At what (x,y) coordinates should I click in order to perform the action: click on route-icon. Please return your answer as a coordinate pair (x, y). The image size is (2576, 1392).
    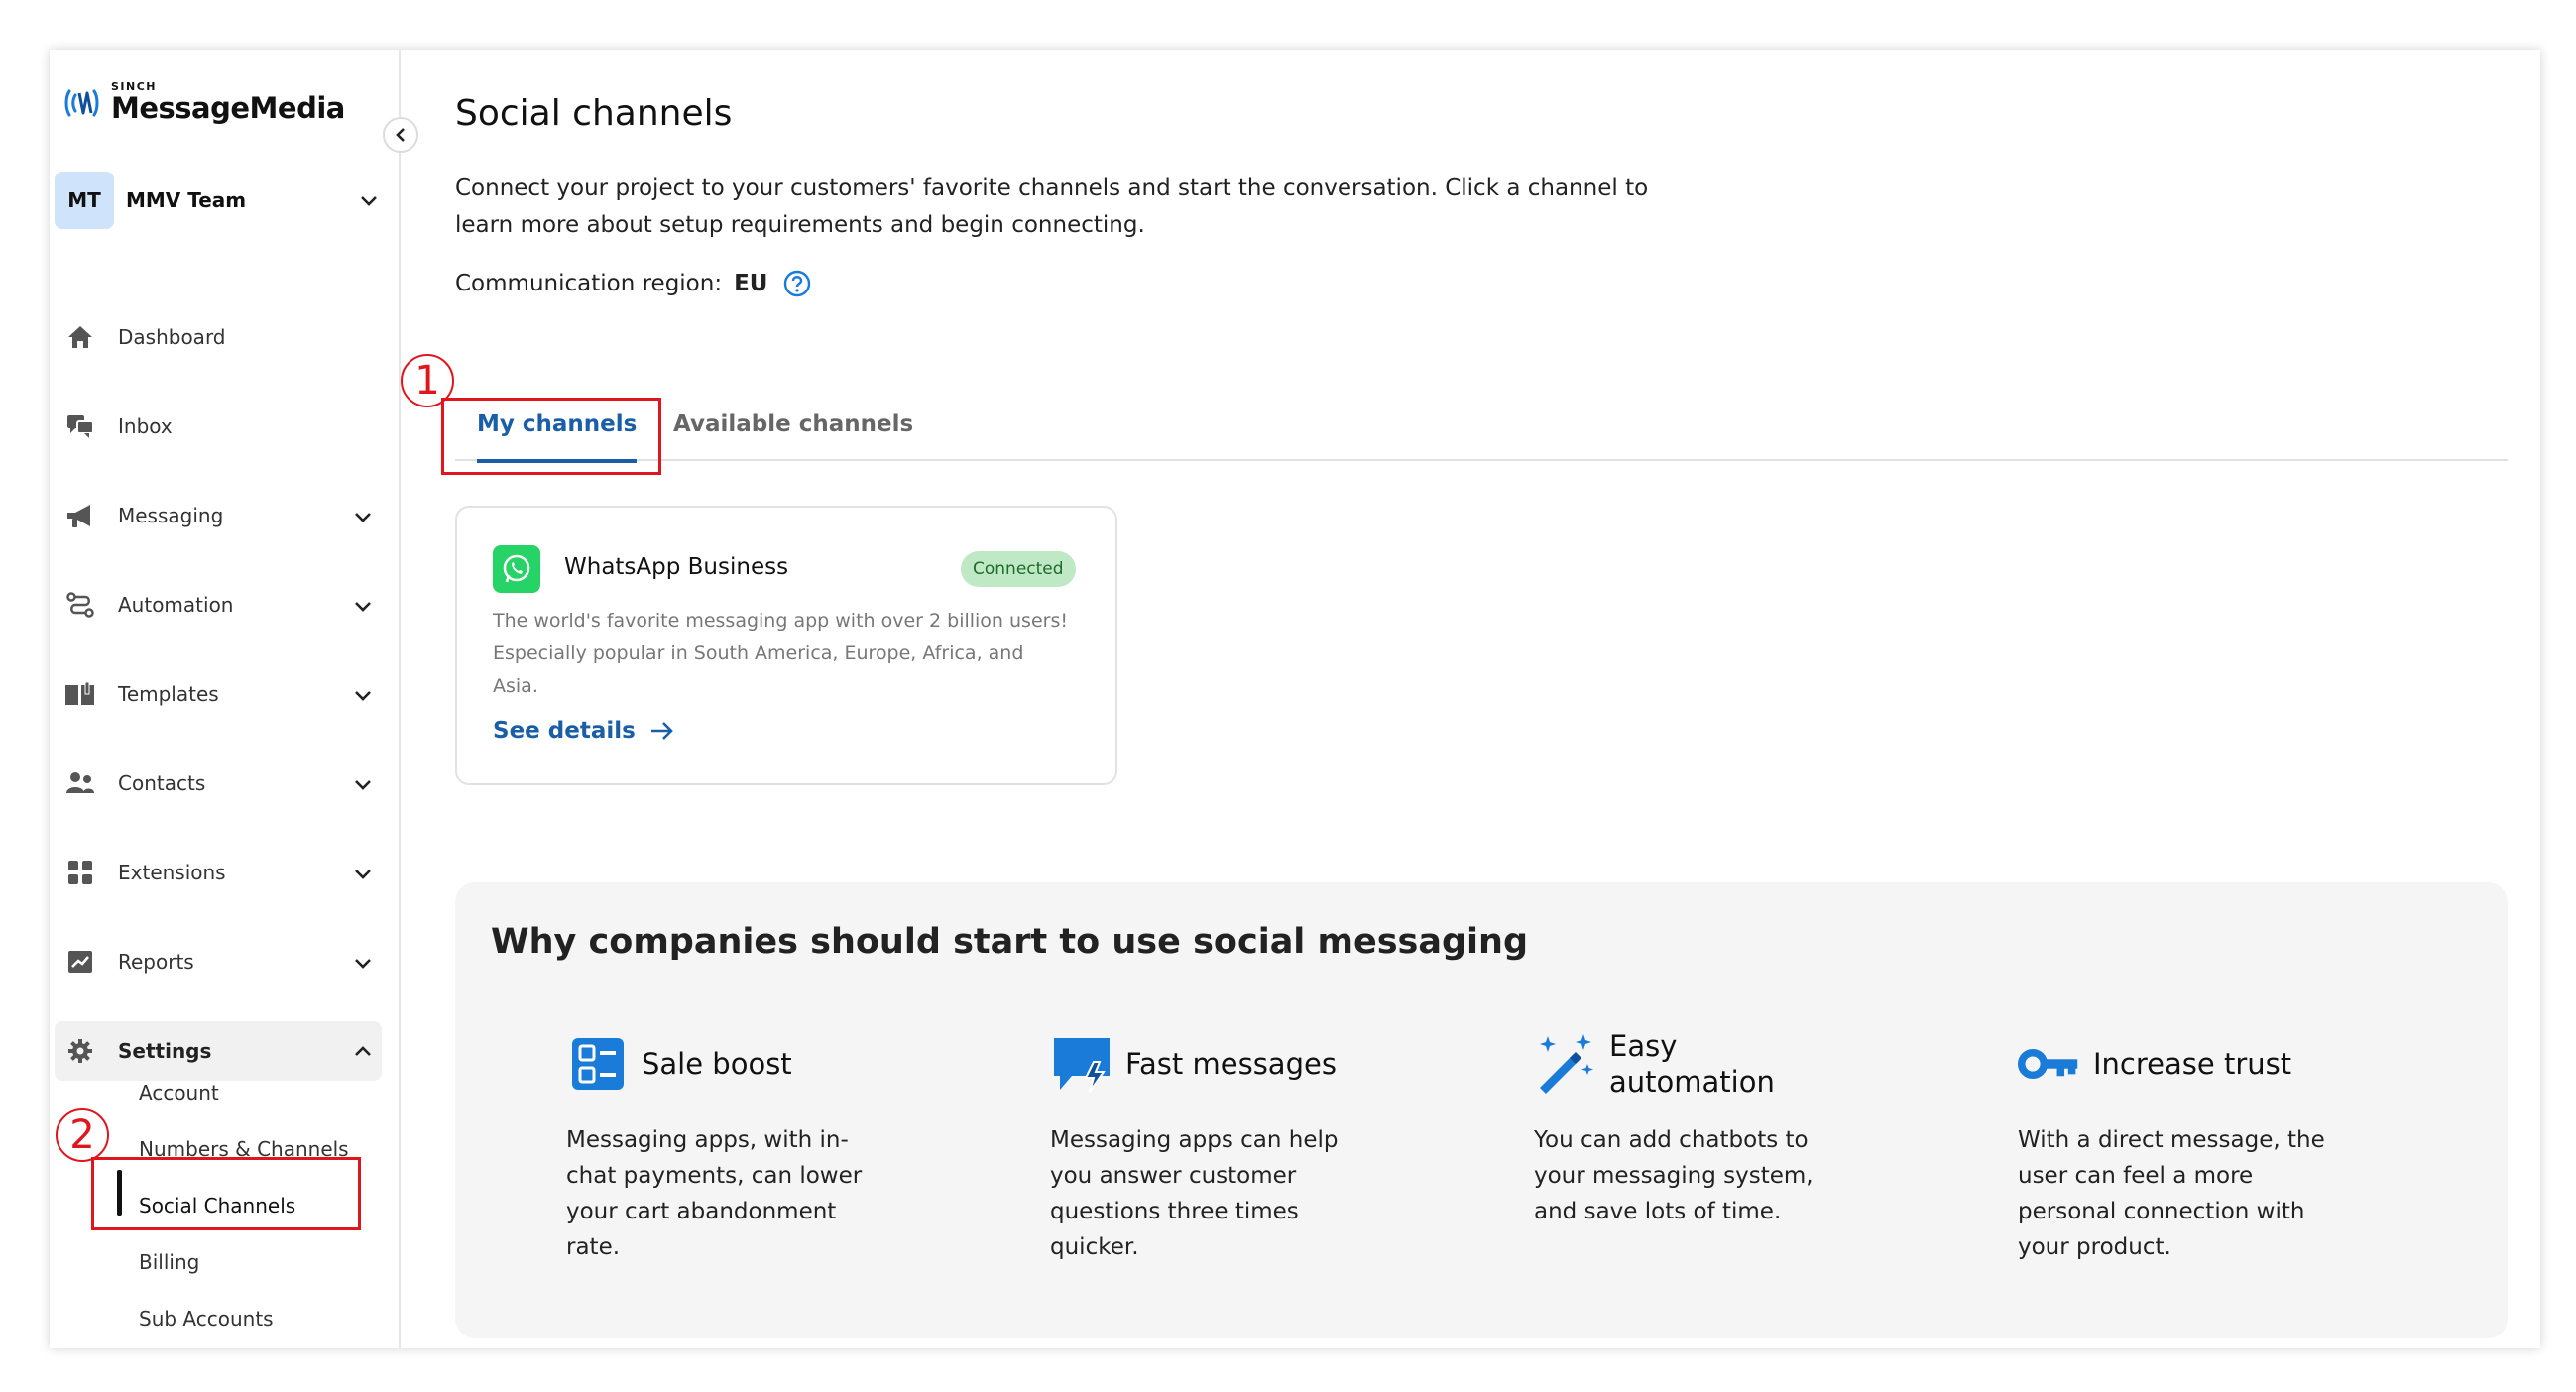
    Looking at the image, I should click on (80, 605).